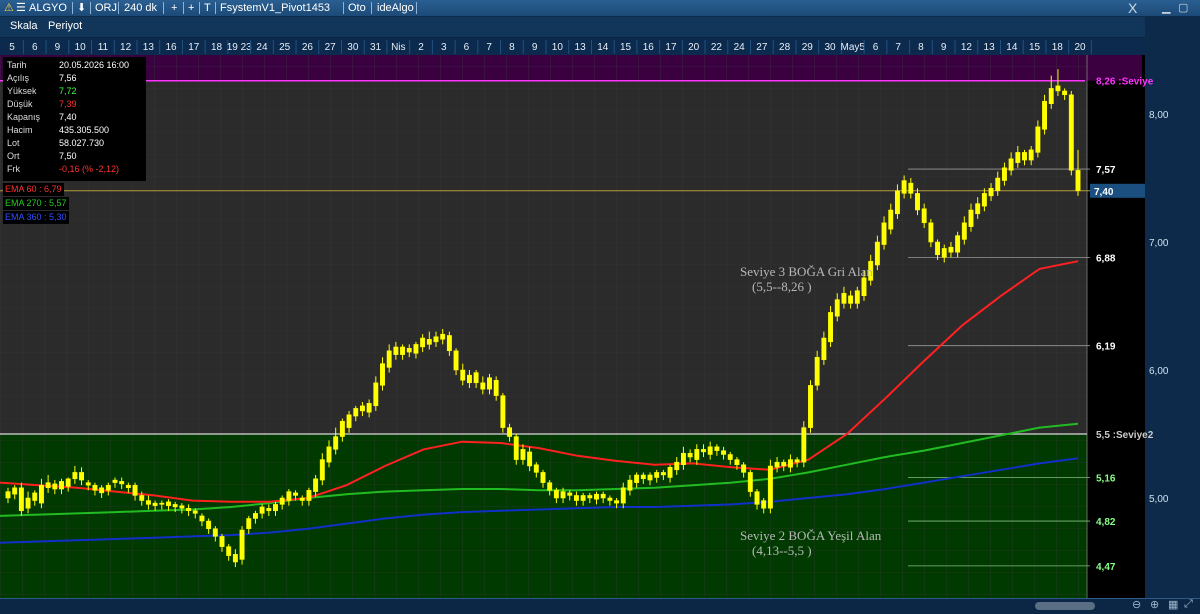 The width and height of the screenshot is (1200, 614). What do you see at coordinates (217, 47) in the screenshot?
I see `date-tick-label: 18` at bounding box center [217, 47].